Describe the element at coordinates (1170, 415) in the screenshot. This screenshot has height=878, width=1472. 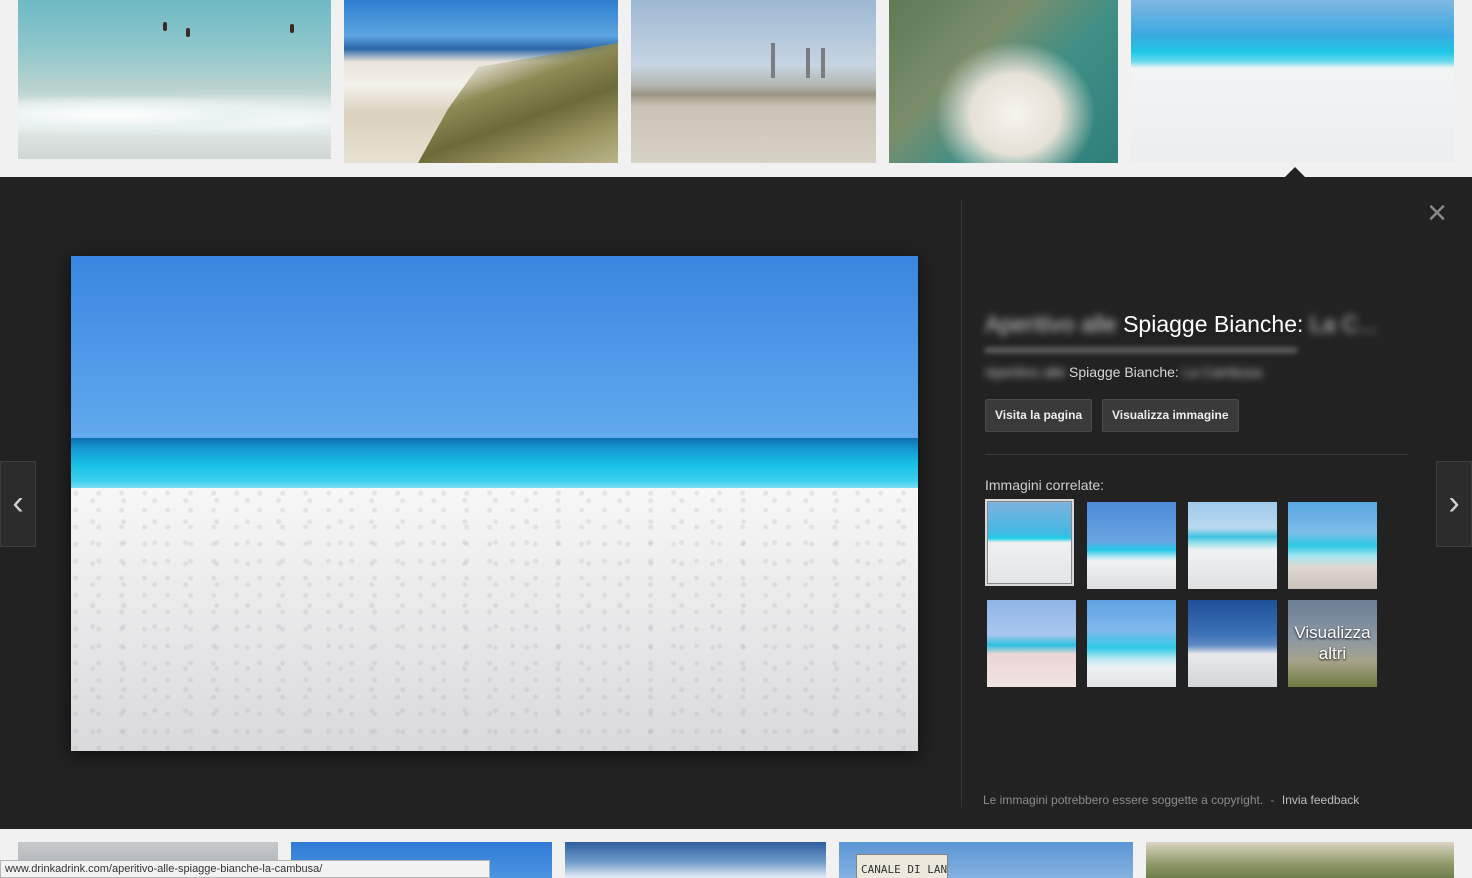
I see `view-image-button: Visualizza immagine` at that location.